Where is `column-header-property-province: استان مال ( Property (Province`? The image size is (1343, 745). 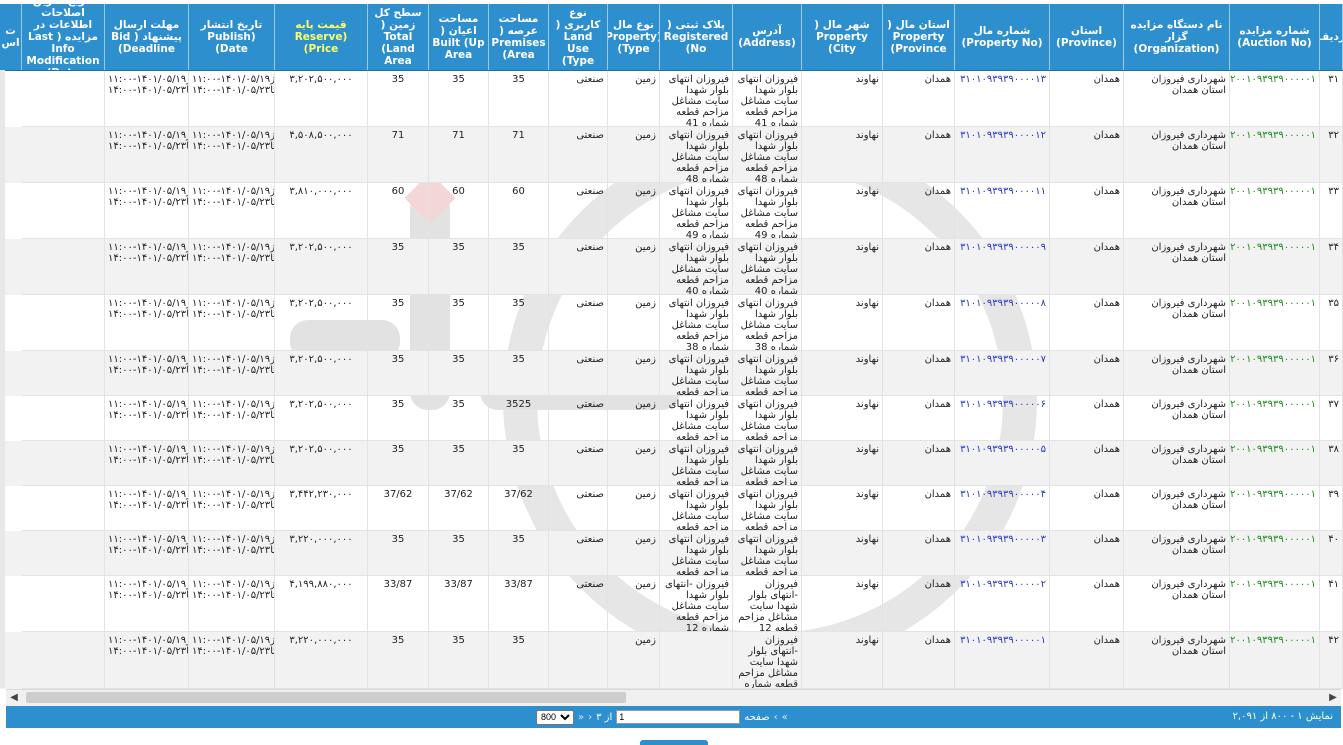 column-header-property-province: استان مال ( Property (Province is located at coordinates (919, 37).